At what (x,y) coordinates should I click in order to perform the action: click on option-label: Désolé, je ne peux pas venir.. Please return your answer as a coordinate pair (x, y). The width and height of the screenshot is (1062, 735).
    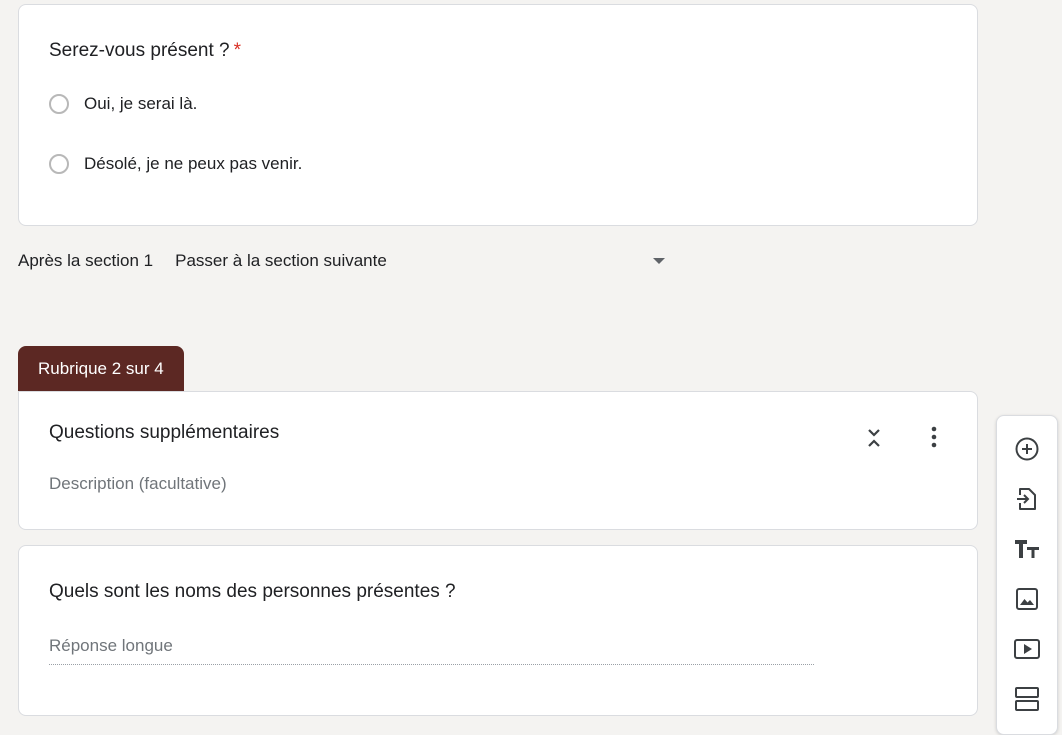
    Looking at the image, I should click on (193, 163).